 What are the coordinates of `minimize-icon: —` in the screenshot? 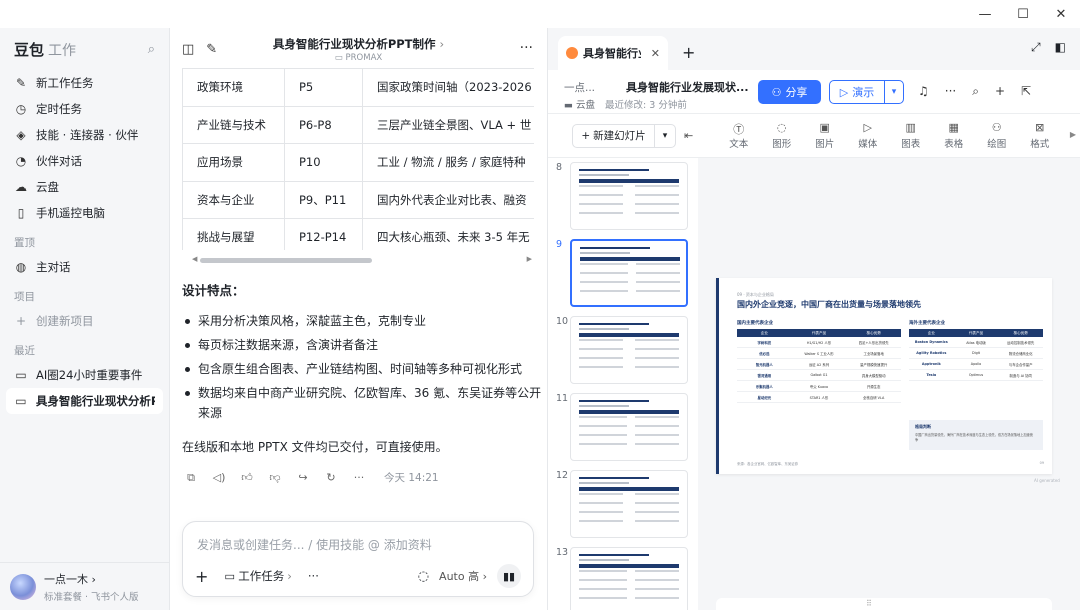 It's located at (985, 14).